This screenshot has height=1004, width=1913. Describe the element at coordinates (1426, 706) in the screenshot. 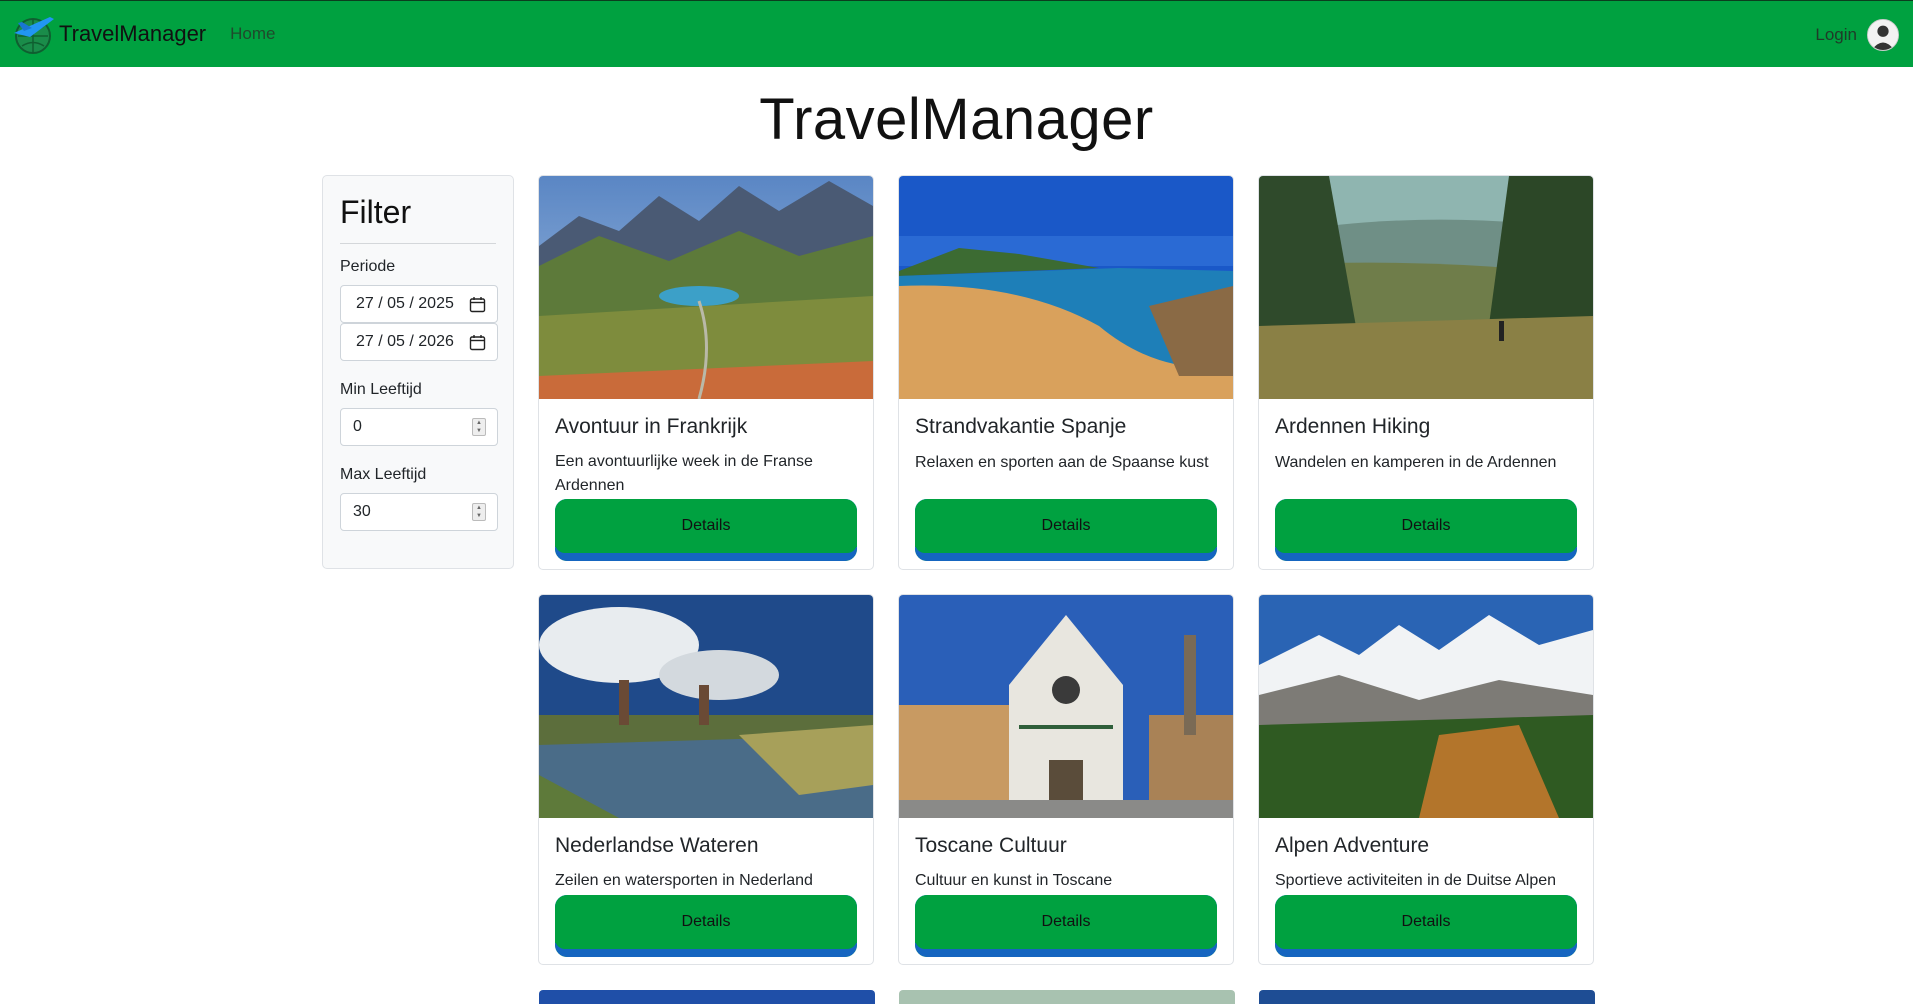

I see `alpine-peaks-photo` at that location.